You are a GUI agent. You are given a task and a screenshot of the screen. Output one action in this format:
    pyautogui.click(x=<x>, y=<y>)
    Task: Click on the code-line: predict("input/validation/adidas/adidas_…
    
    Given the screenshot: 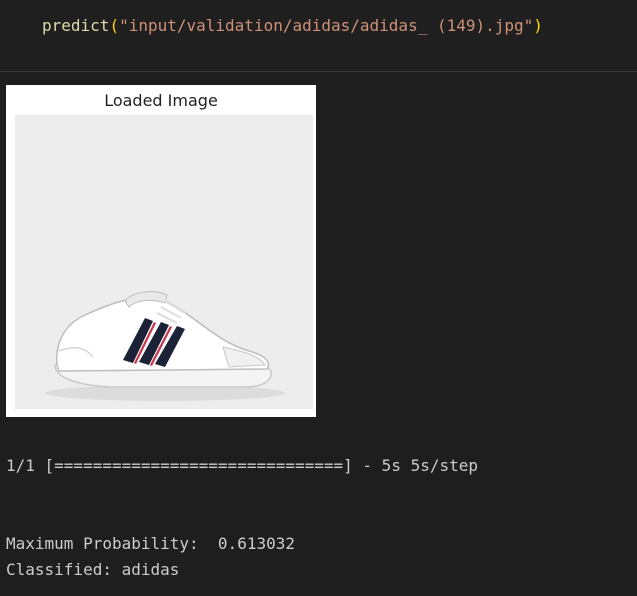 What is the action you would take?
    pyautogui.click(x=292, y=26)
    